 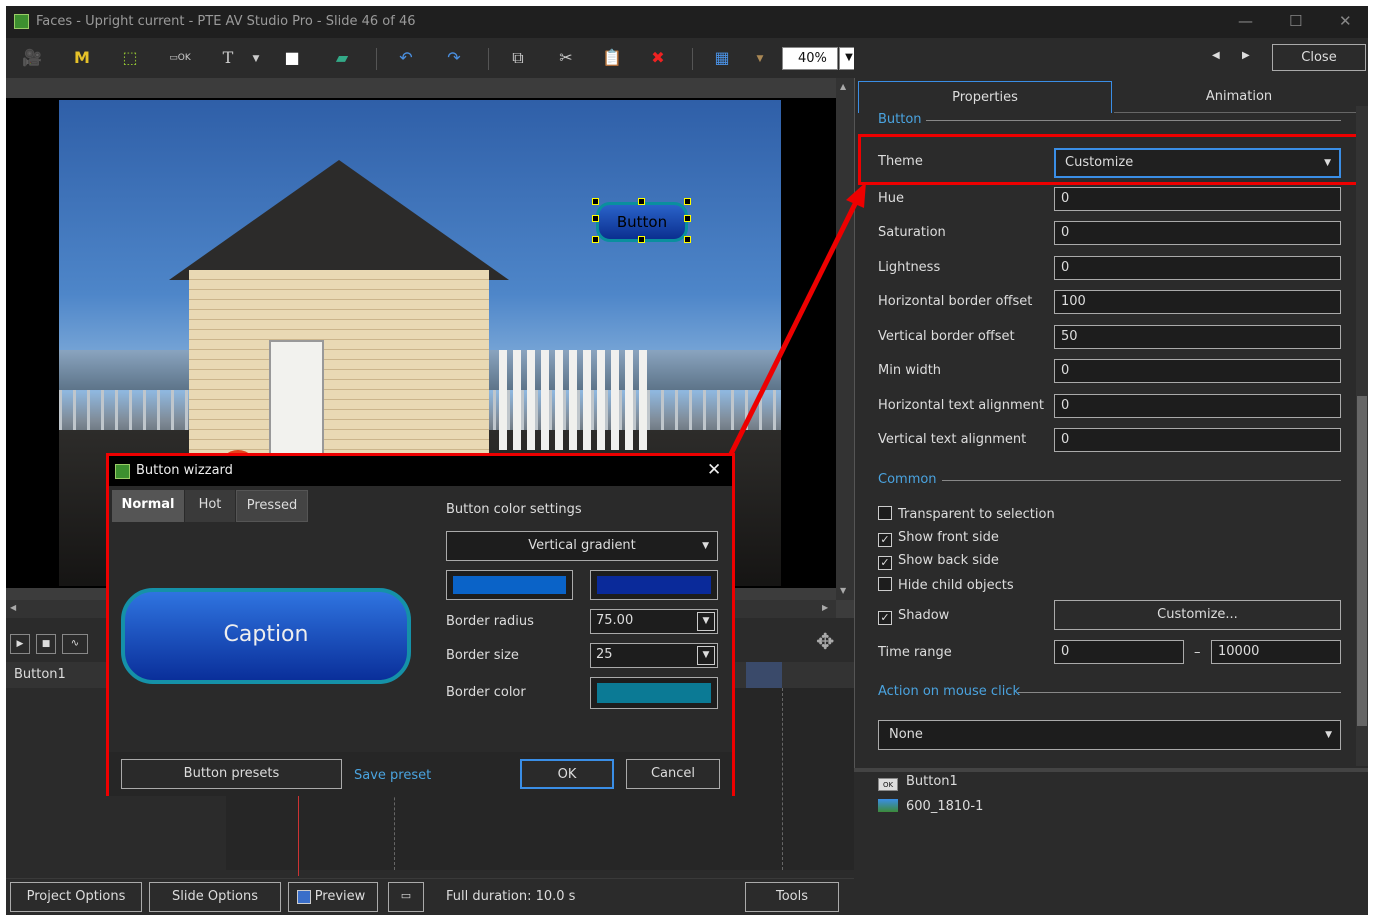 I want to click on text-icon: T, so click(x=228, y=57).